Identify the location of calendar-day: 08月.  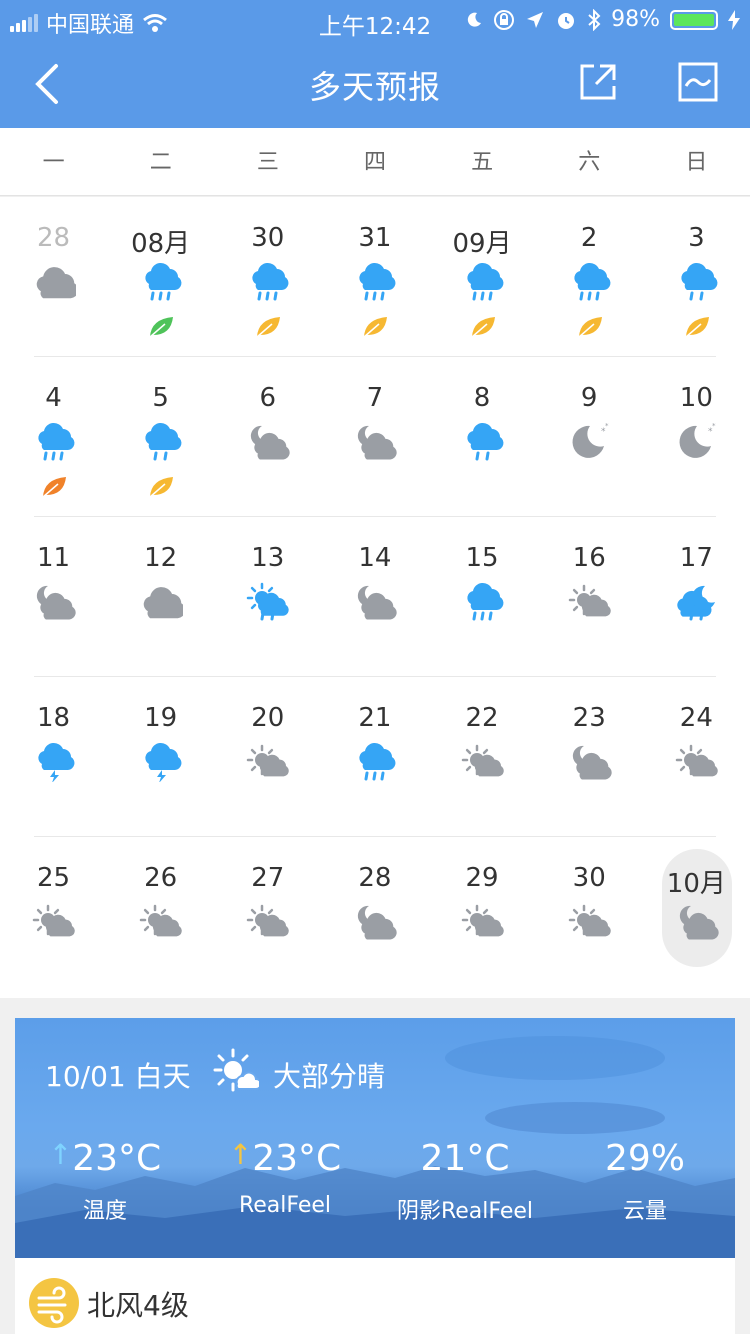
(160, 277).